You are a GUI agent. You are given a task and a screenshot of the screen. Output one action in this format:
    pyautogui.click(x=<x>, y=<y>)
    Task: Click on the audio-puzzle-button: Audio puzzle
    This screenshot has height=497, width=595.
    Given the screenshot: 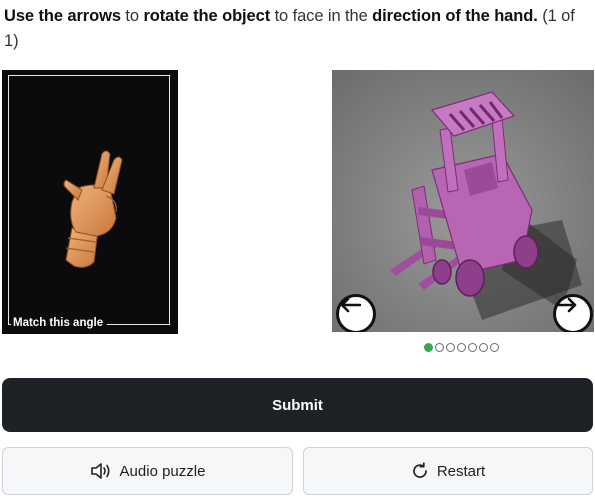 What is the action you would take?
    pyautogui.click(x=147, y=471)
    